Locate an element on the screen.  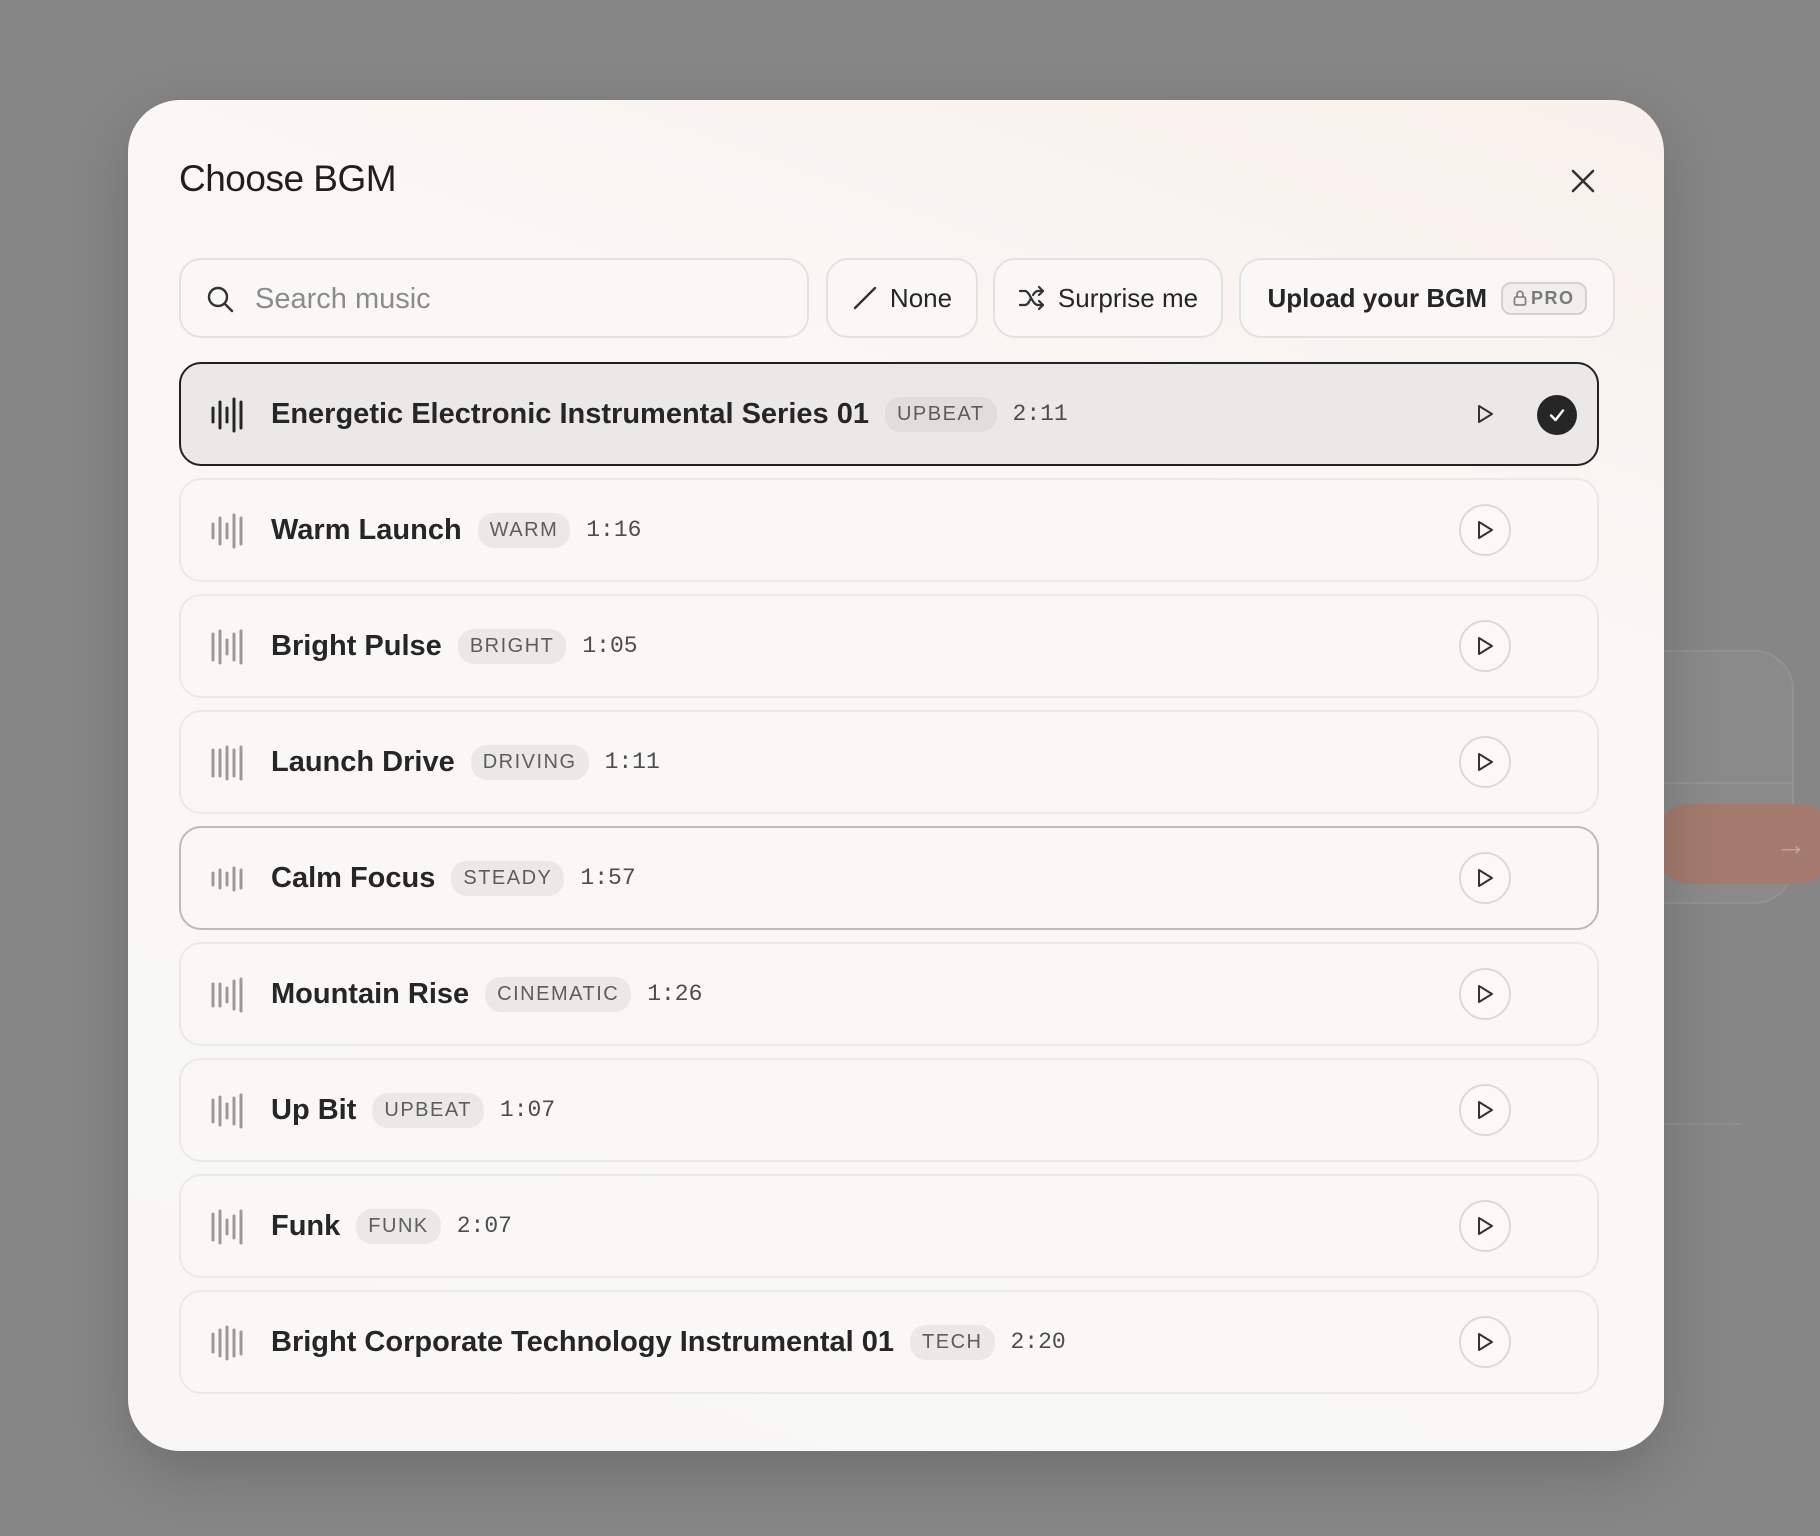
track-row: Launch Drive DRIVING 1:11 is located at coordinates (889, 762).